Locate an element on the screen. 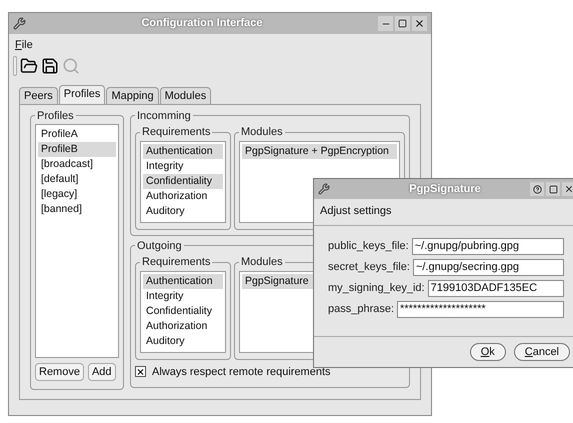  field-label: pass_phrase: is located at coordinates (361, 309).